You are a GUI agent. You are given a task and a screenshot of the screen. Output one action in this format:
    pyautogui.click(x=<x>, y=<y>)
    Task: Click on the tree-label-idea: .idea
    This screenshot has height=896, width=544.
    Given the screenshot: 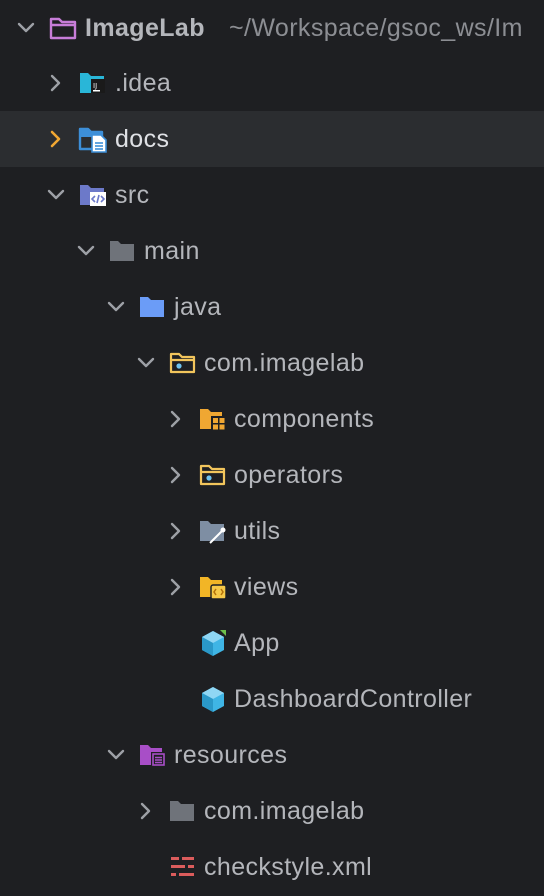 What is the action you would take?
    pyautogui.click(x=143, y=83)
    